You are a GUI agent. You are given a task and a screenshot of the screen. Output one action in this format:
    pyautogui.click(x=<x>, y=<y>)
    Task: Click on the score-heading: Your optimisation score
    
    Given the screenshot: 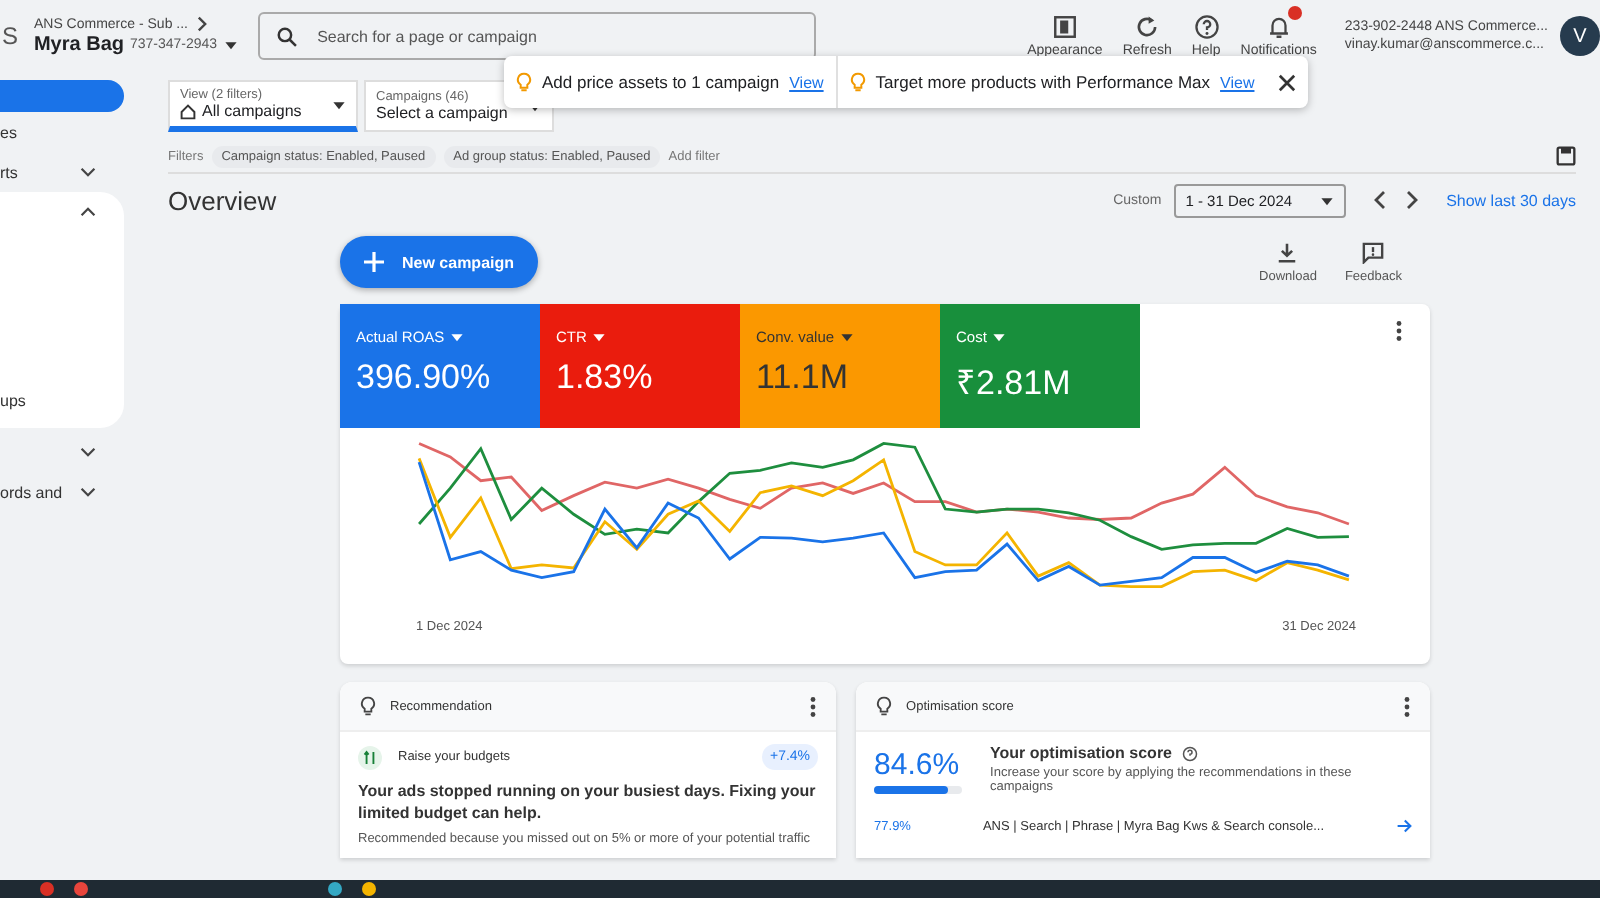 What is the action you would take?
    pyautogui.click(x=1081, y=753)
    